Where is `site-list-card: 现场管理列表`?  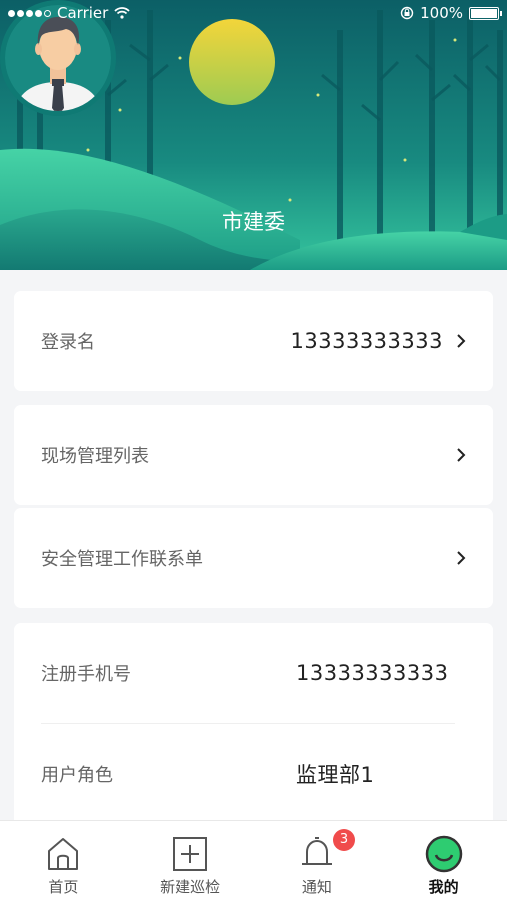 site-list-card: 现场管理列表 is located at coordinates (253, 455).